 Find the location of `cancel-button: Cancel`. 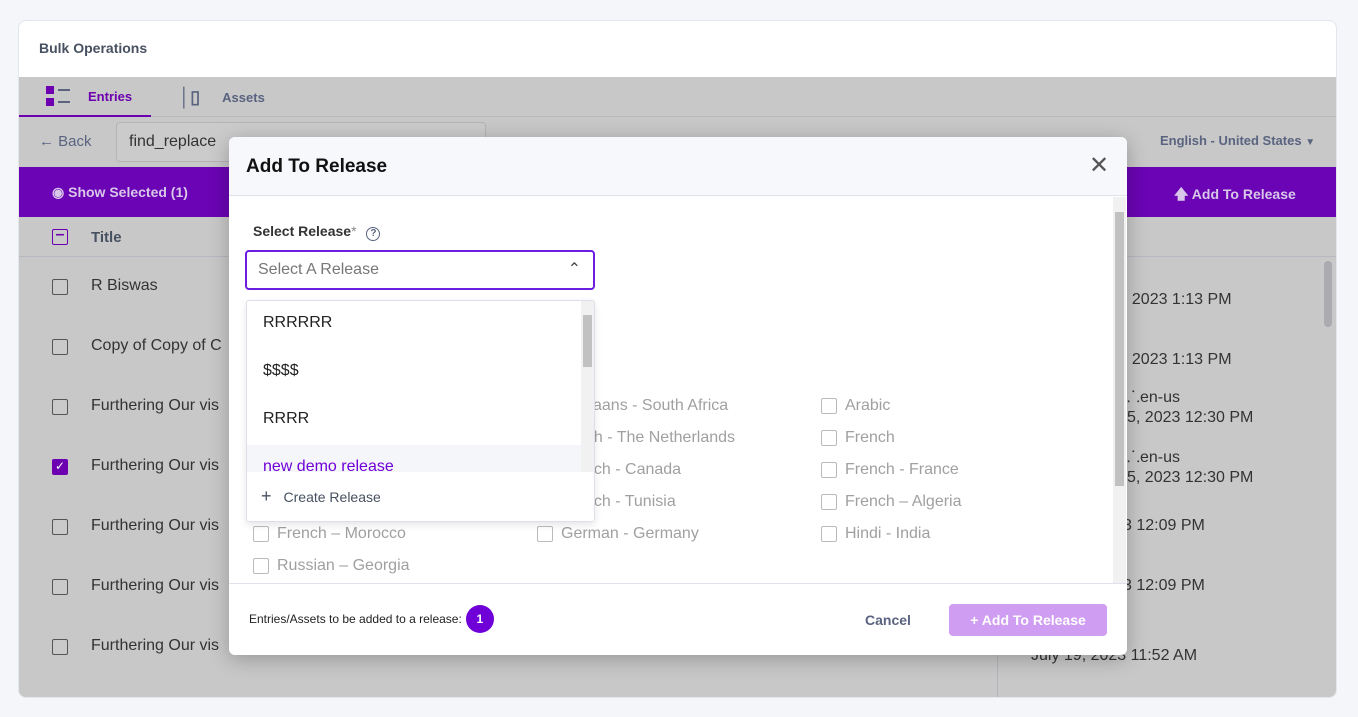

cancel-button: Cancel is located at coordinates (888, 620).